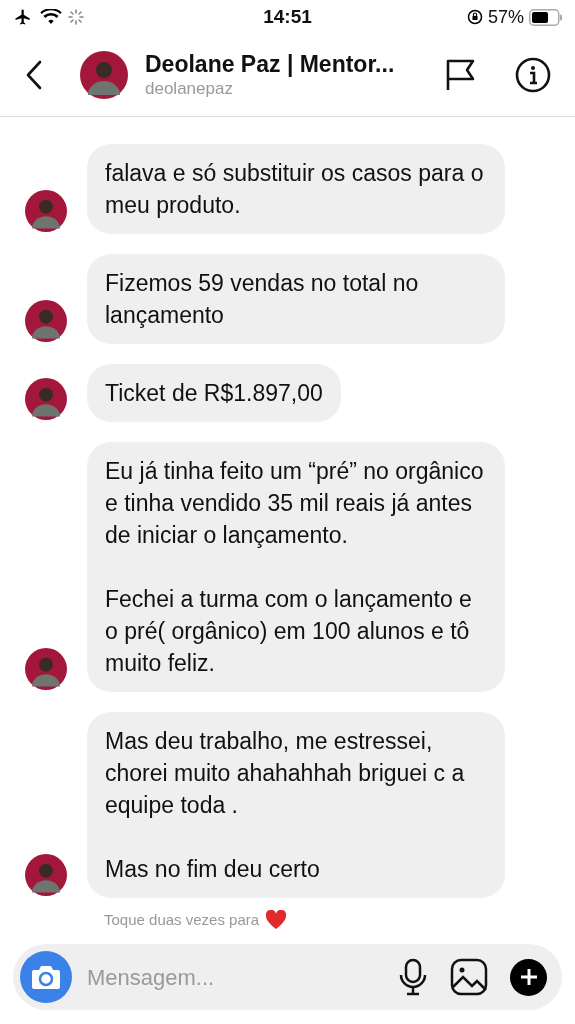  What do you see at coordinates (474, 17) in the screenshot?
I see `rotation-lock-icon` at bounding box center [474, 17].